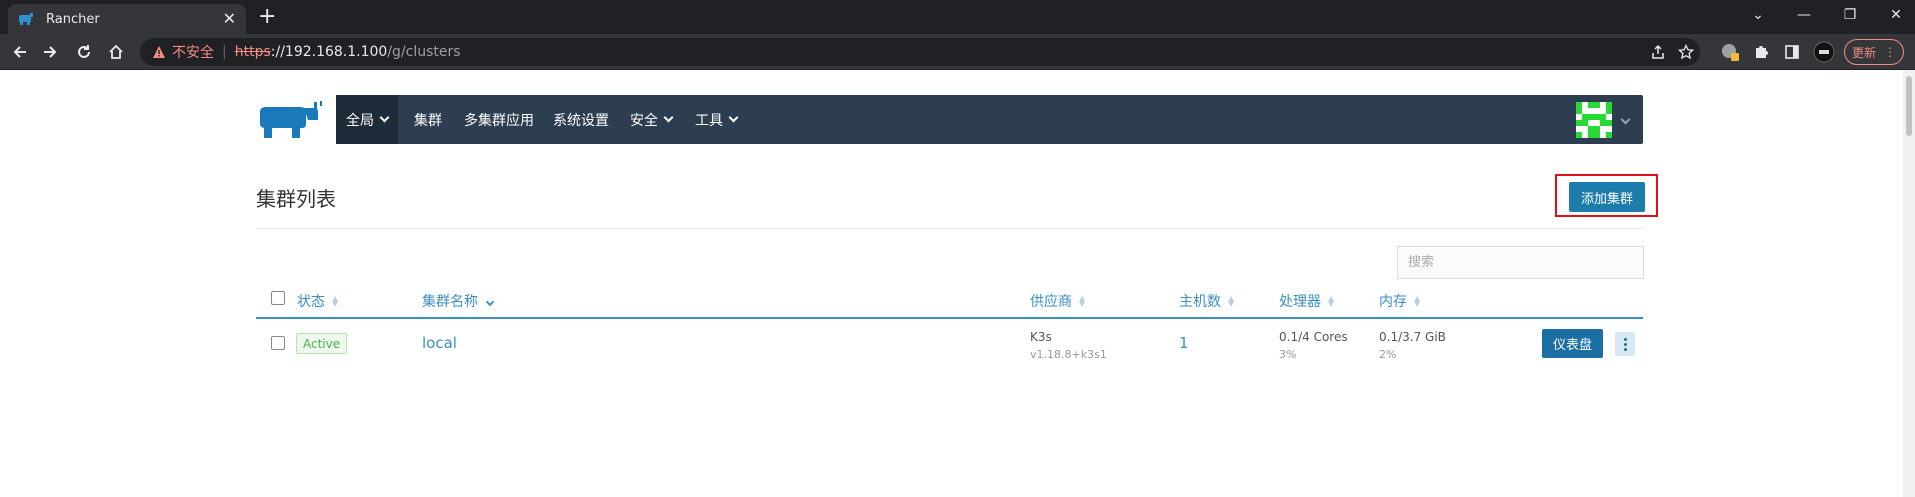 The image size is (1915, 497). I want to click on side-panel-button, so click(1792, 52).